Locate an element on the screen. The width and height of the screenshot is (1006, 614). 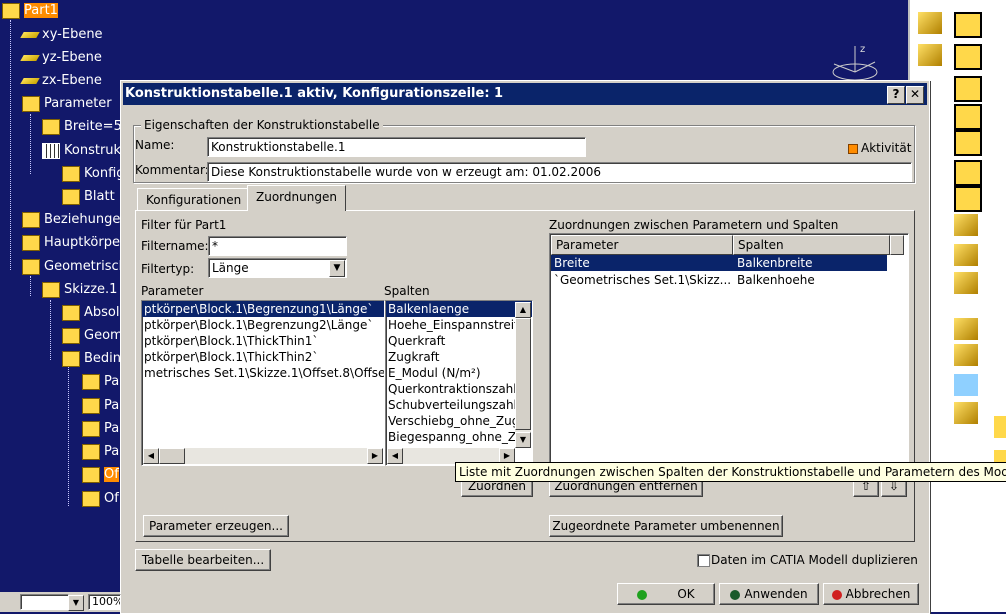
close-button: ✕ is located at coordinates (915, 95).